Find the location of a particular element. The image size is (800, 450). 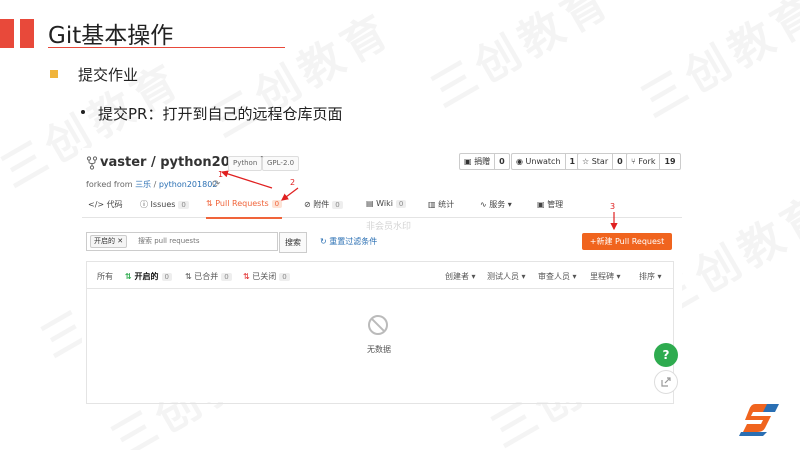

tab-label: 统计 is located at coordinates (446, 204).